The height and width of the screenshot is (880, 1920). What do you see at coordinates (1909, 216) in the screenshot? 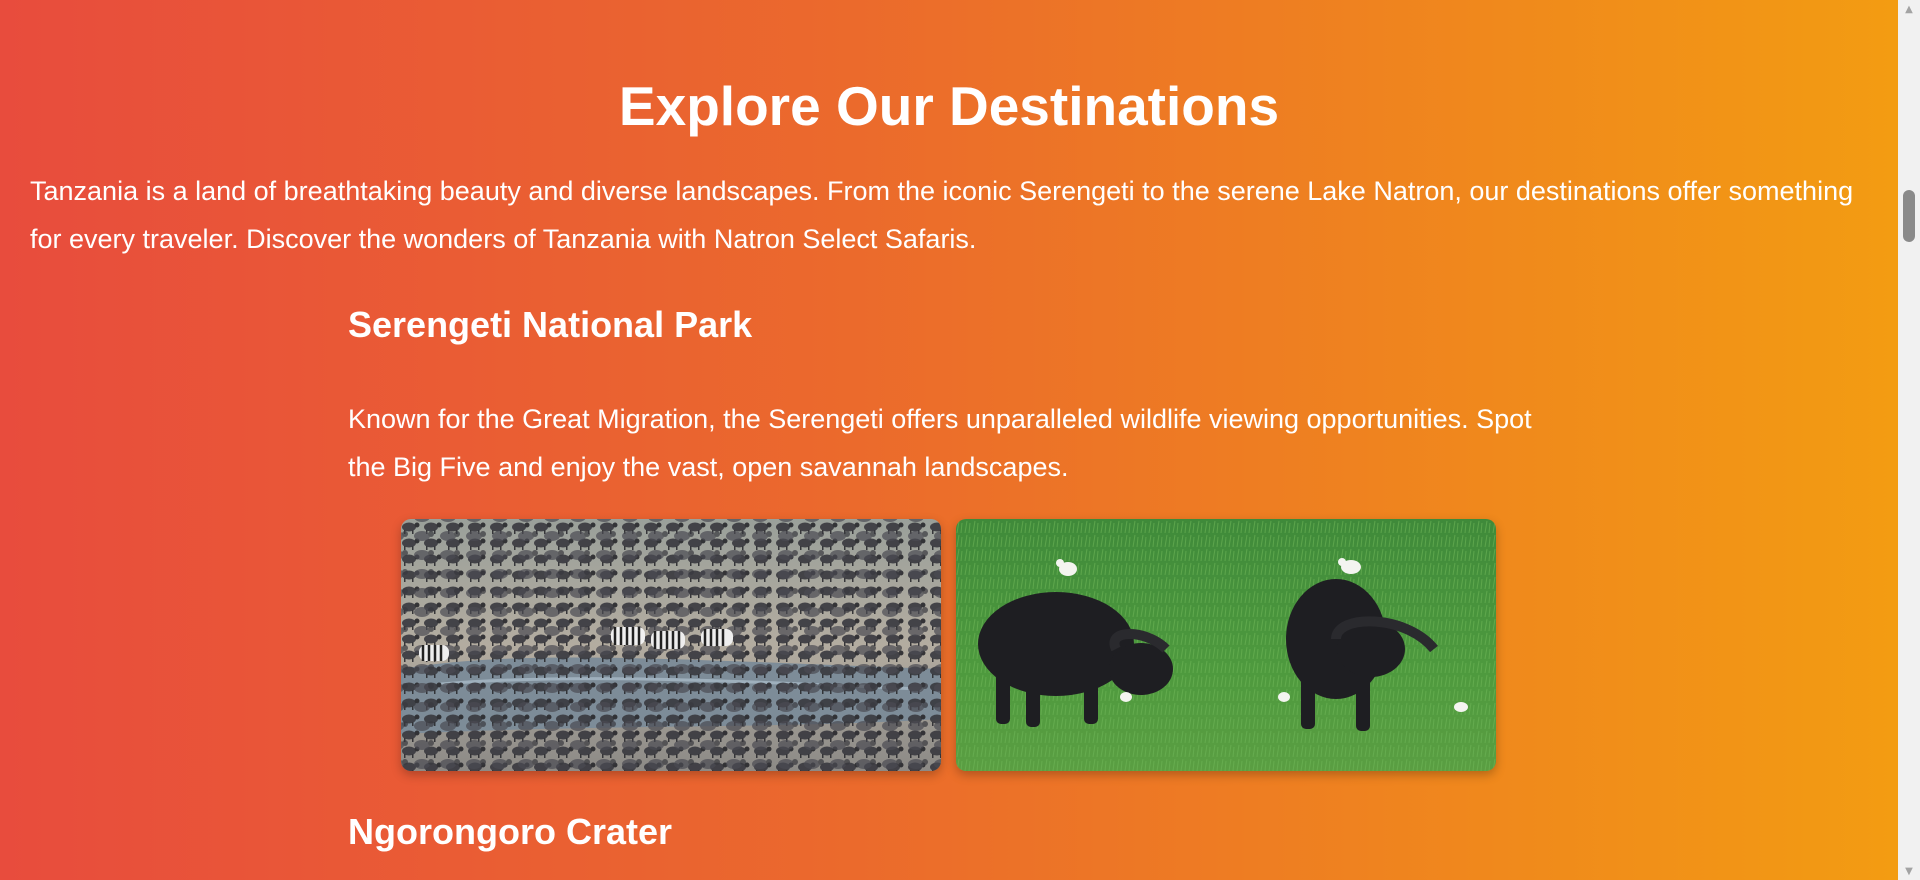
I see `scroll-thumb` at bounding box center [1909, 216].